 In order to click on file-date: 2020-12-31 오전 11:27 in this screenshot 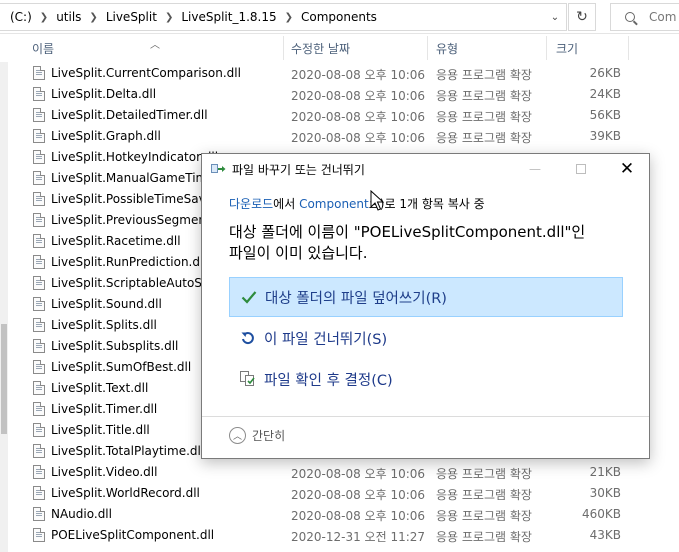, I will do `click(358, 537)`.